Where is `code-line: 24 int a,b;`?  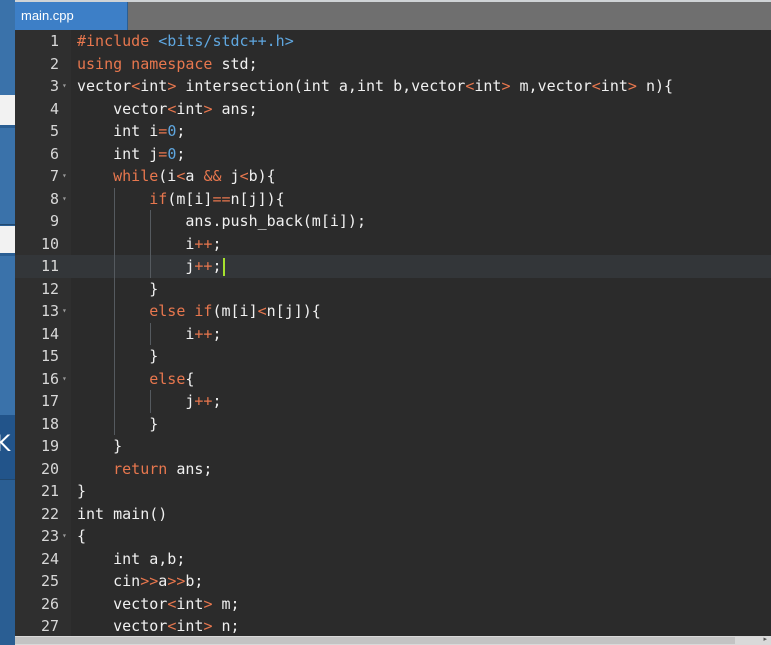 code-line: 24 int a,b; is located at coordinates (393, 559).